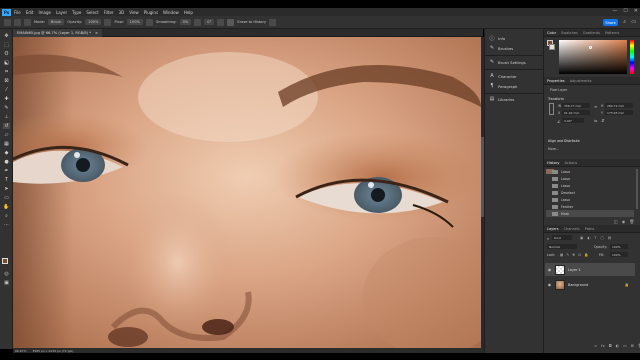 This screenshot has width=640, height=360. Describe the element at coordinates (602, 120) in the screenshot. I see `flip-vertical-icon: ⇵` at that location.